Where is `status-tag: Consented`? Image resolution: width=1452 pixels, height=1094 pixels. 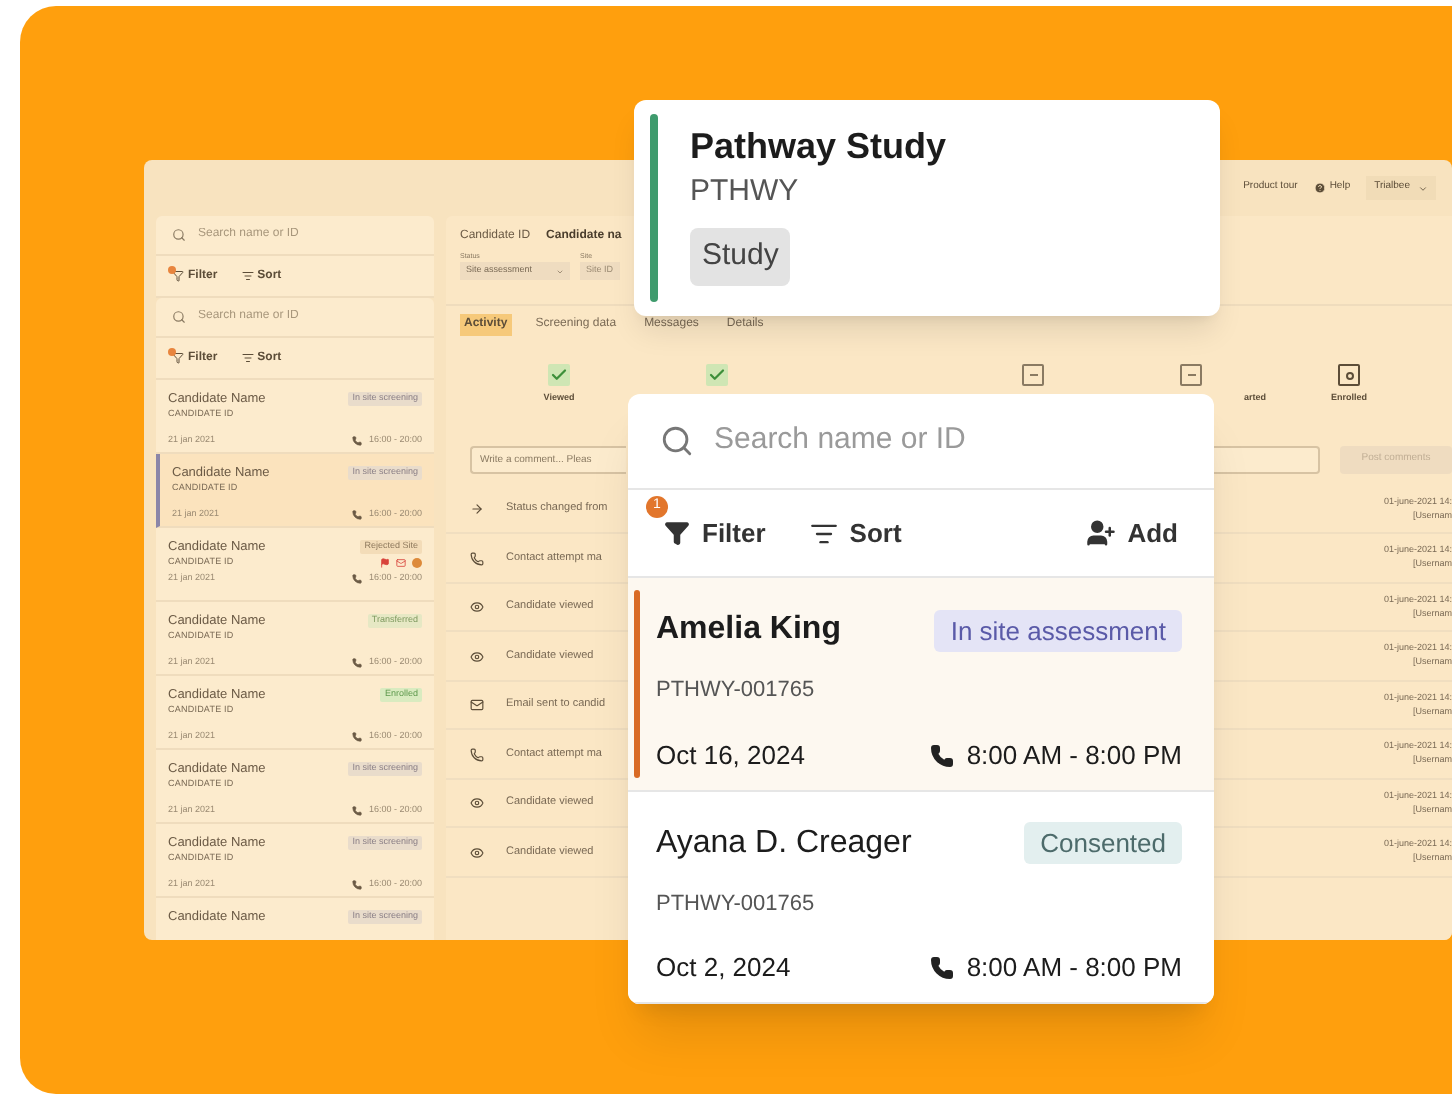 status-tag: Consented is located at coordinates (1103, 843).